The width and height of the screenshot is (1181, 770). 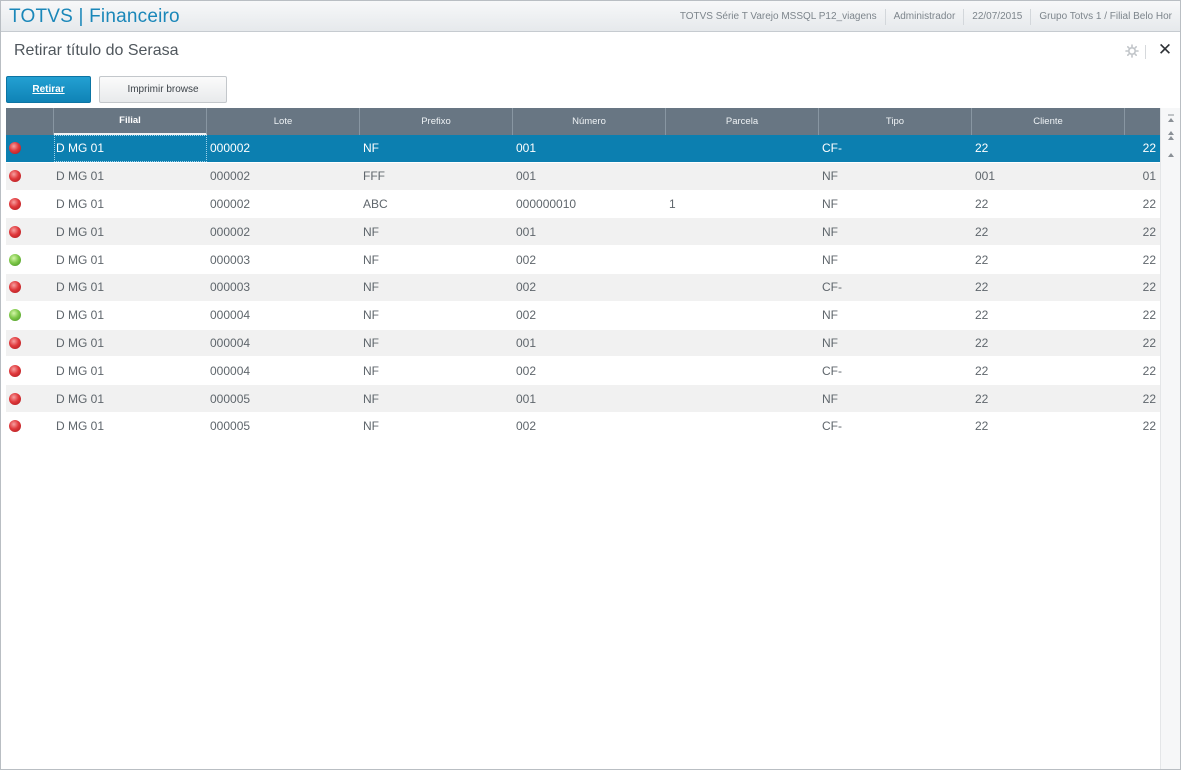 What do you see at coordinates (436, 121) in the screenshot?
I see `column-header-prefixo: Prefixo` at bounding box center [436, 121].